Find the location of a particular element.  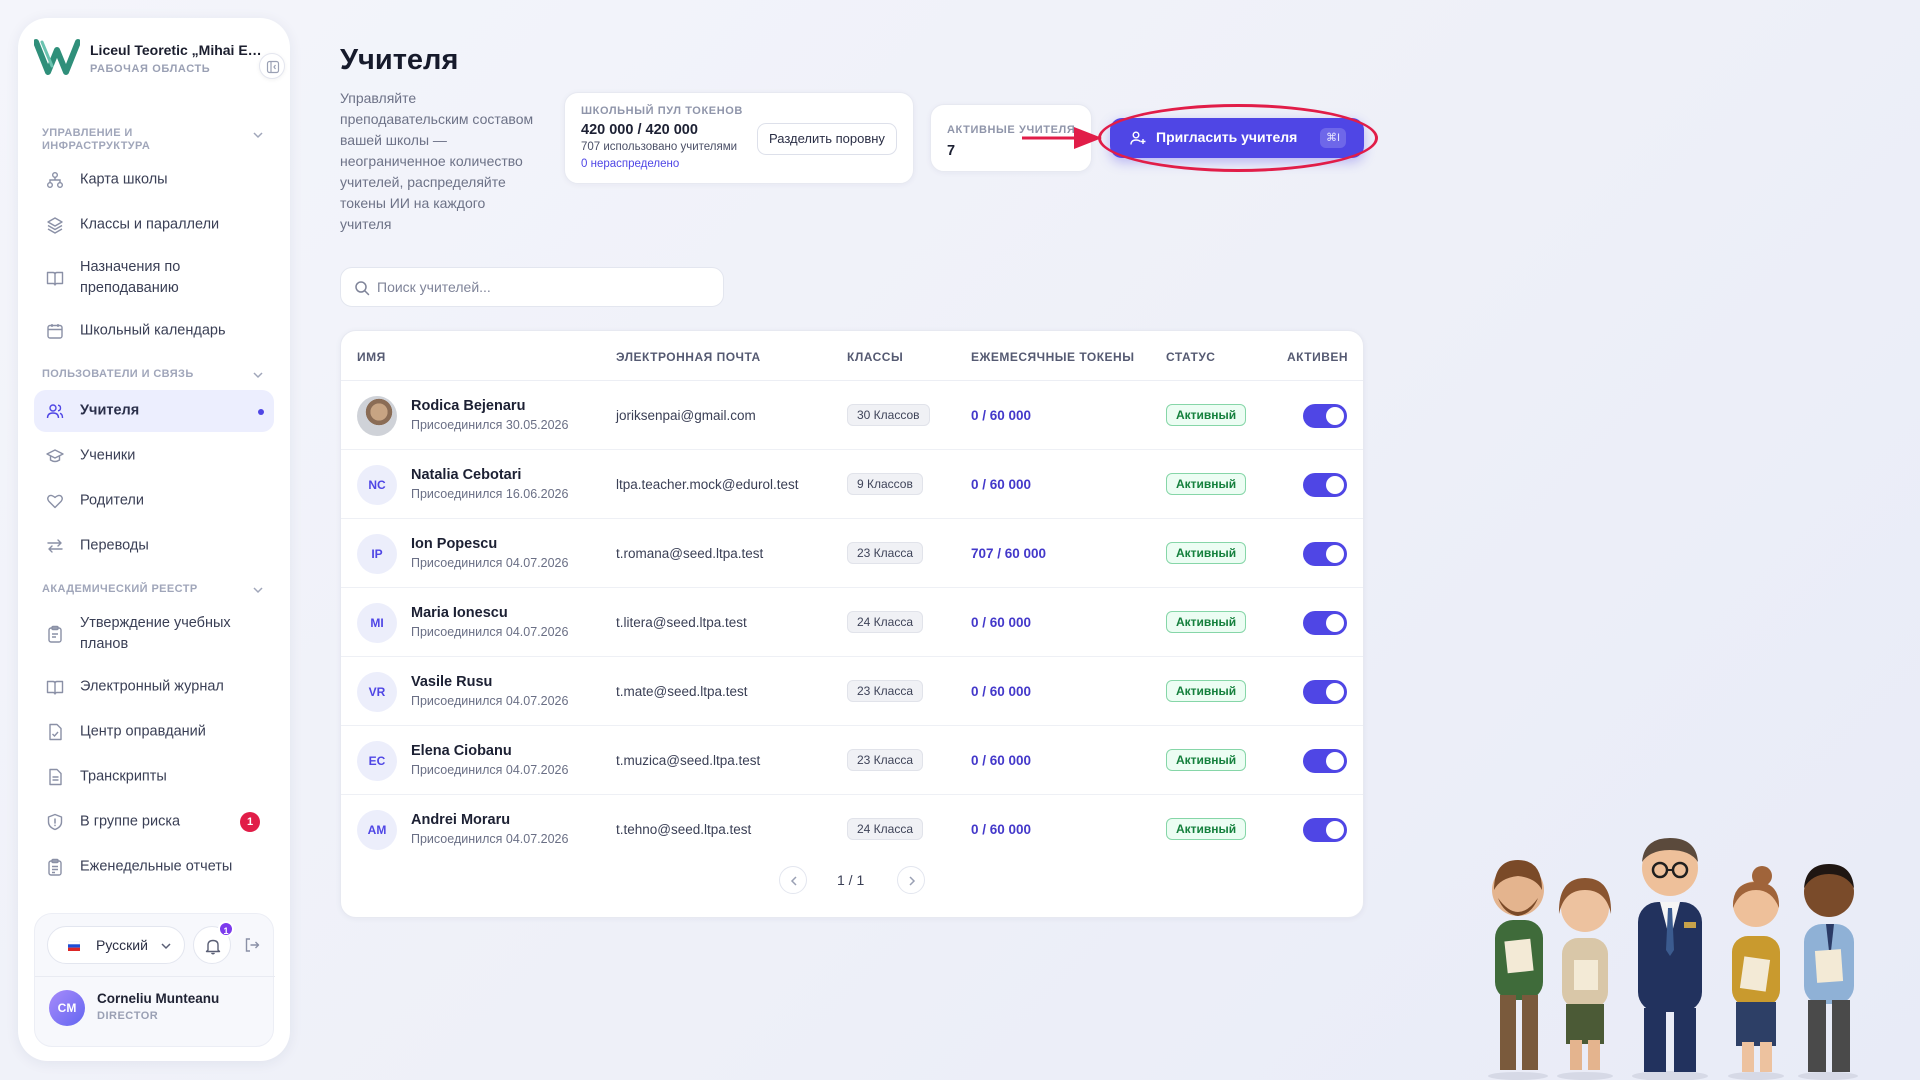

sidebar-item-curriculum-approval: Утверждение учебных планов is located at coordinates (154, 634).